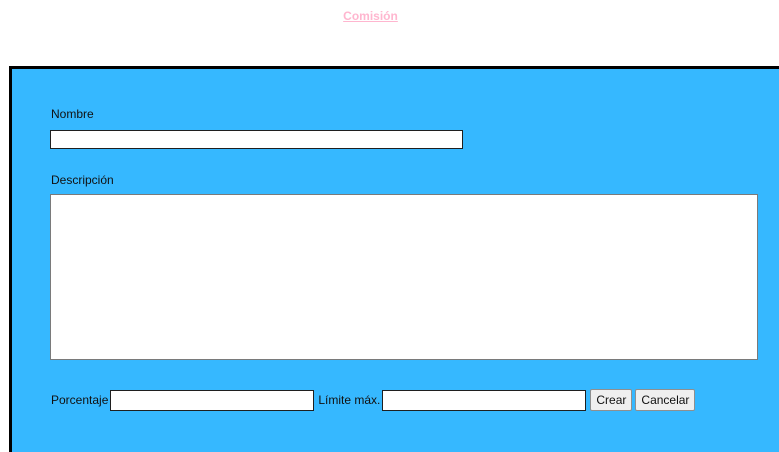  Describe the element at coordinates (82, 180) in the screenshot. I see `descripcion-label: Descripción` at that location.